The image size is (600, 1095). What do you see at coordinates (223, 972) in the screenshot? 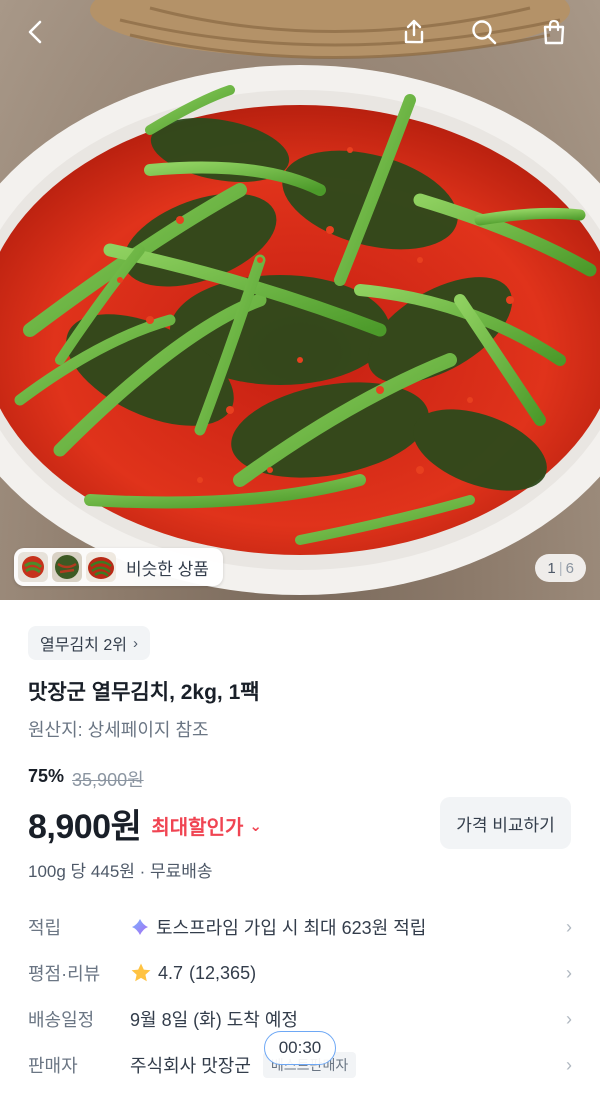
I see `review-count: (12,365)` at bounding box center [223, 972].